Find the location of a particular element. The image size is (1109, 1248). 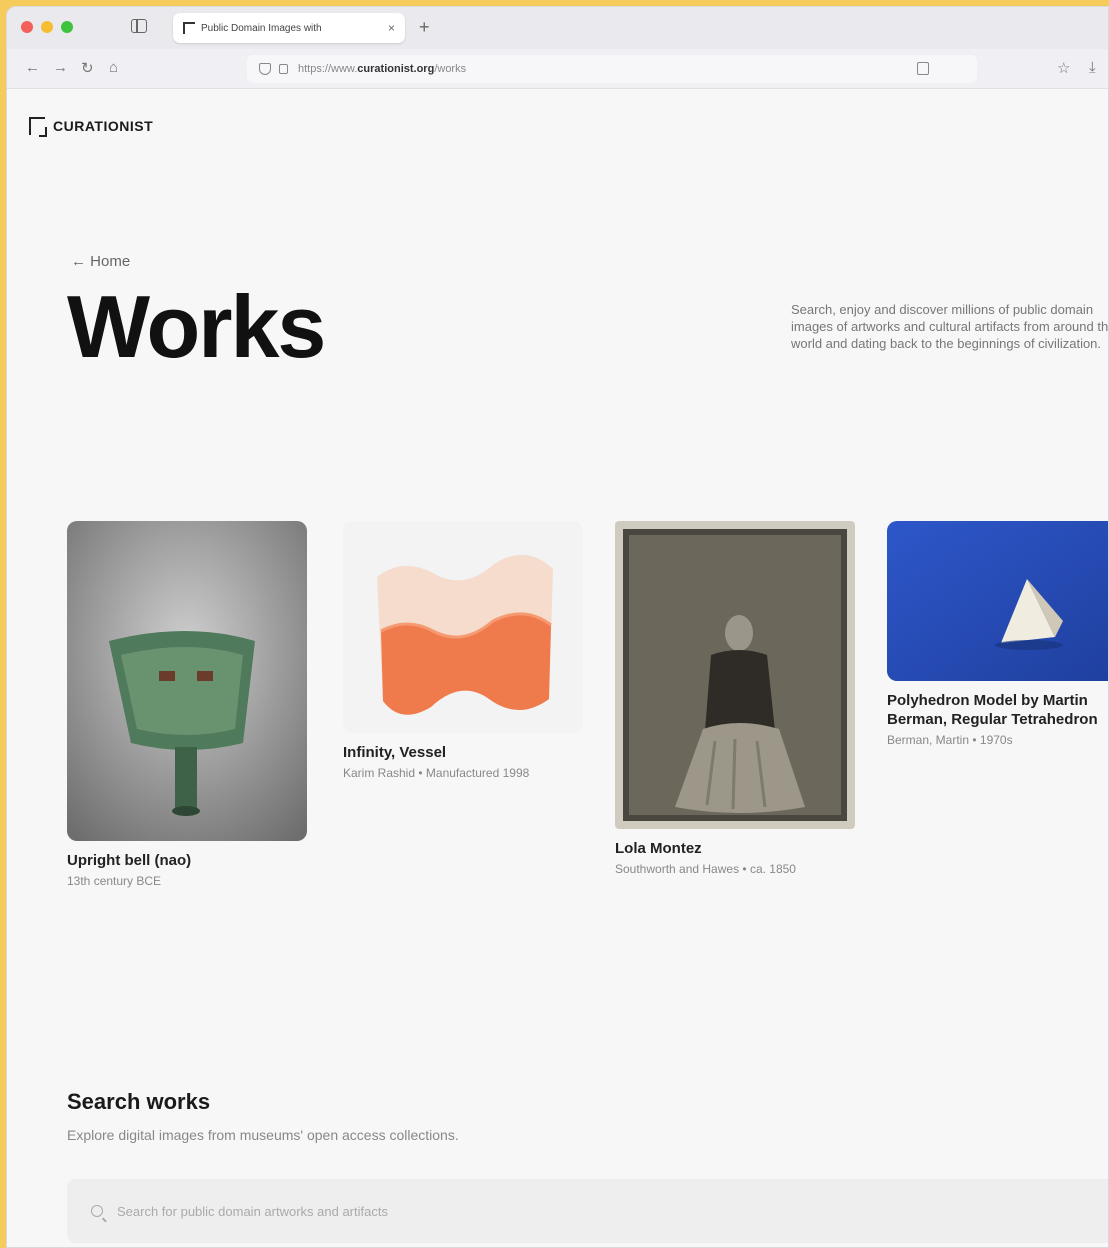

site-logo: CURATIONIST is located at coordinates (91, 127).